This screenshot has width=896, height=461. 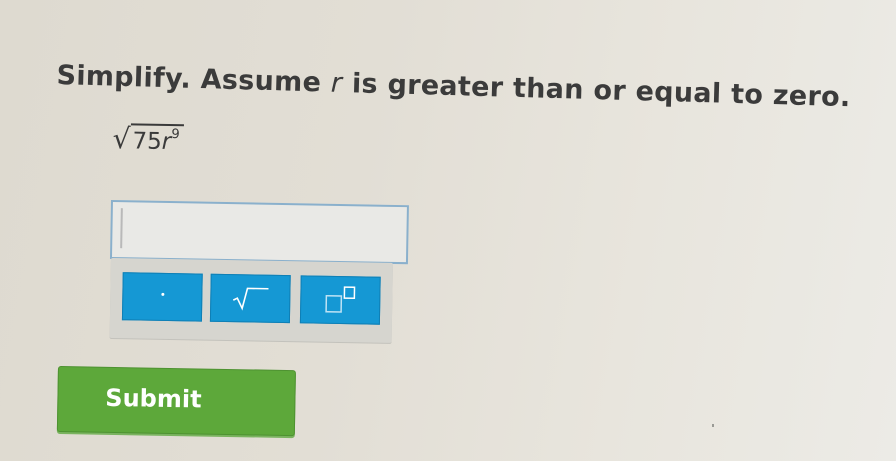 What do you see at coordinates (596, 90) in the screenshot?
I see `prompt-text-after: is greater than or equal to zero.` at bounding box center [596, 90].